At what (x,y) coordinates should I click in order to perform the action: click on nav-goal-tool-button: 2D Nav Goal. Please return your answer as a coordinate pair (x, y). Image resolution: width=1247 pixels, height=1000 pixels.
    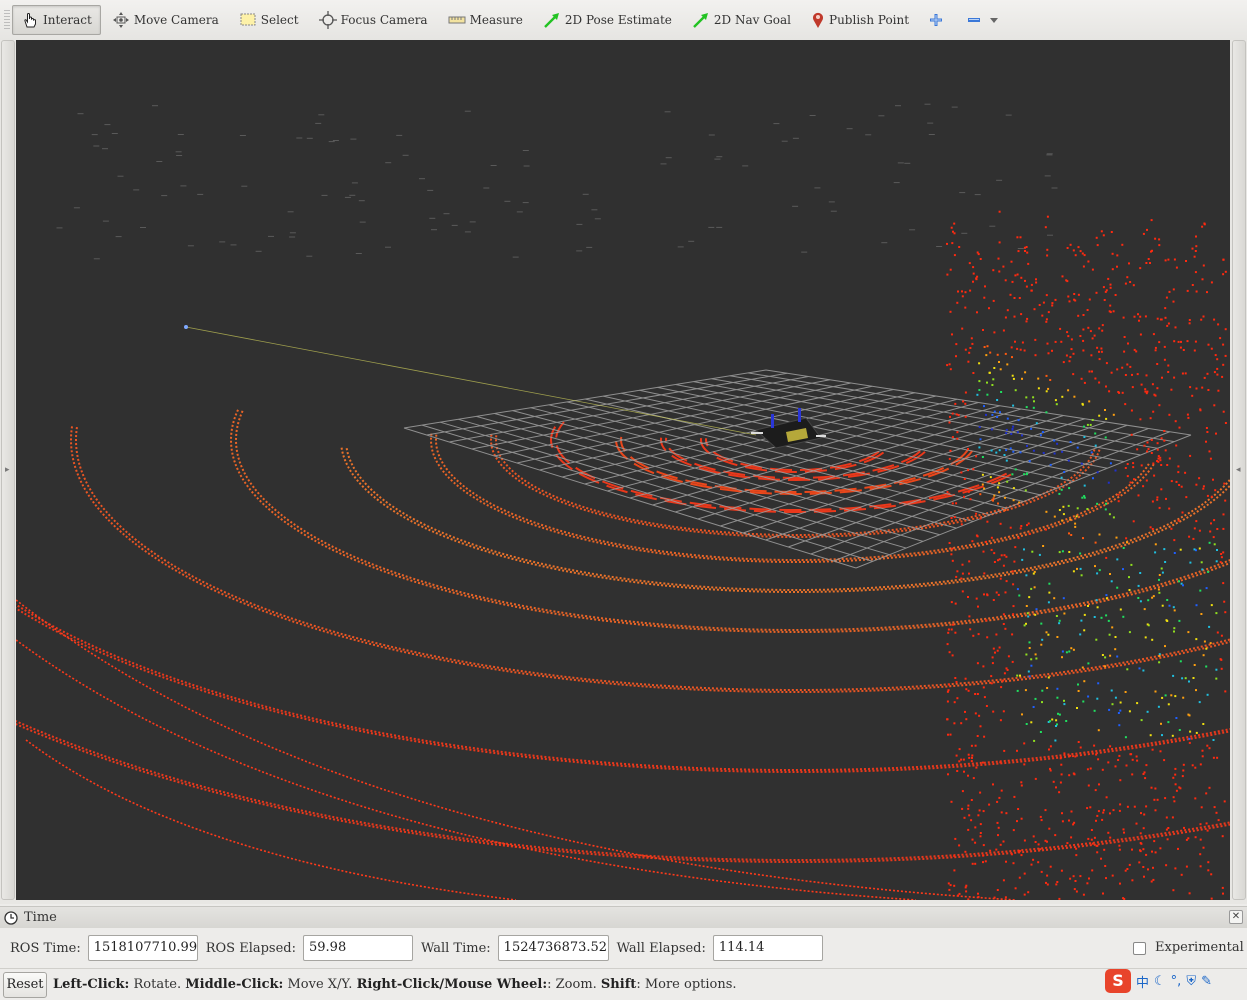
    Looking at the image, I should click on (741, 20).